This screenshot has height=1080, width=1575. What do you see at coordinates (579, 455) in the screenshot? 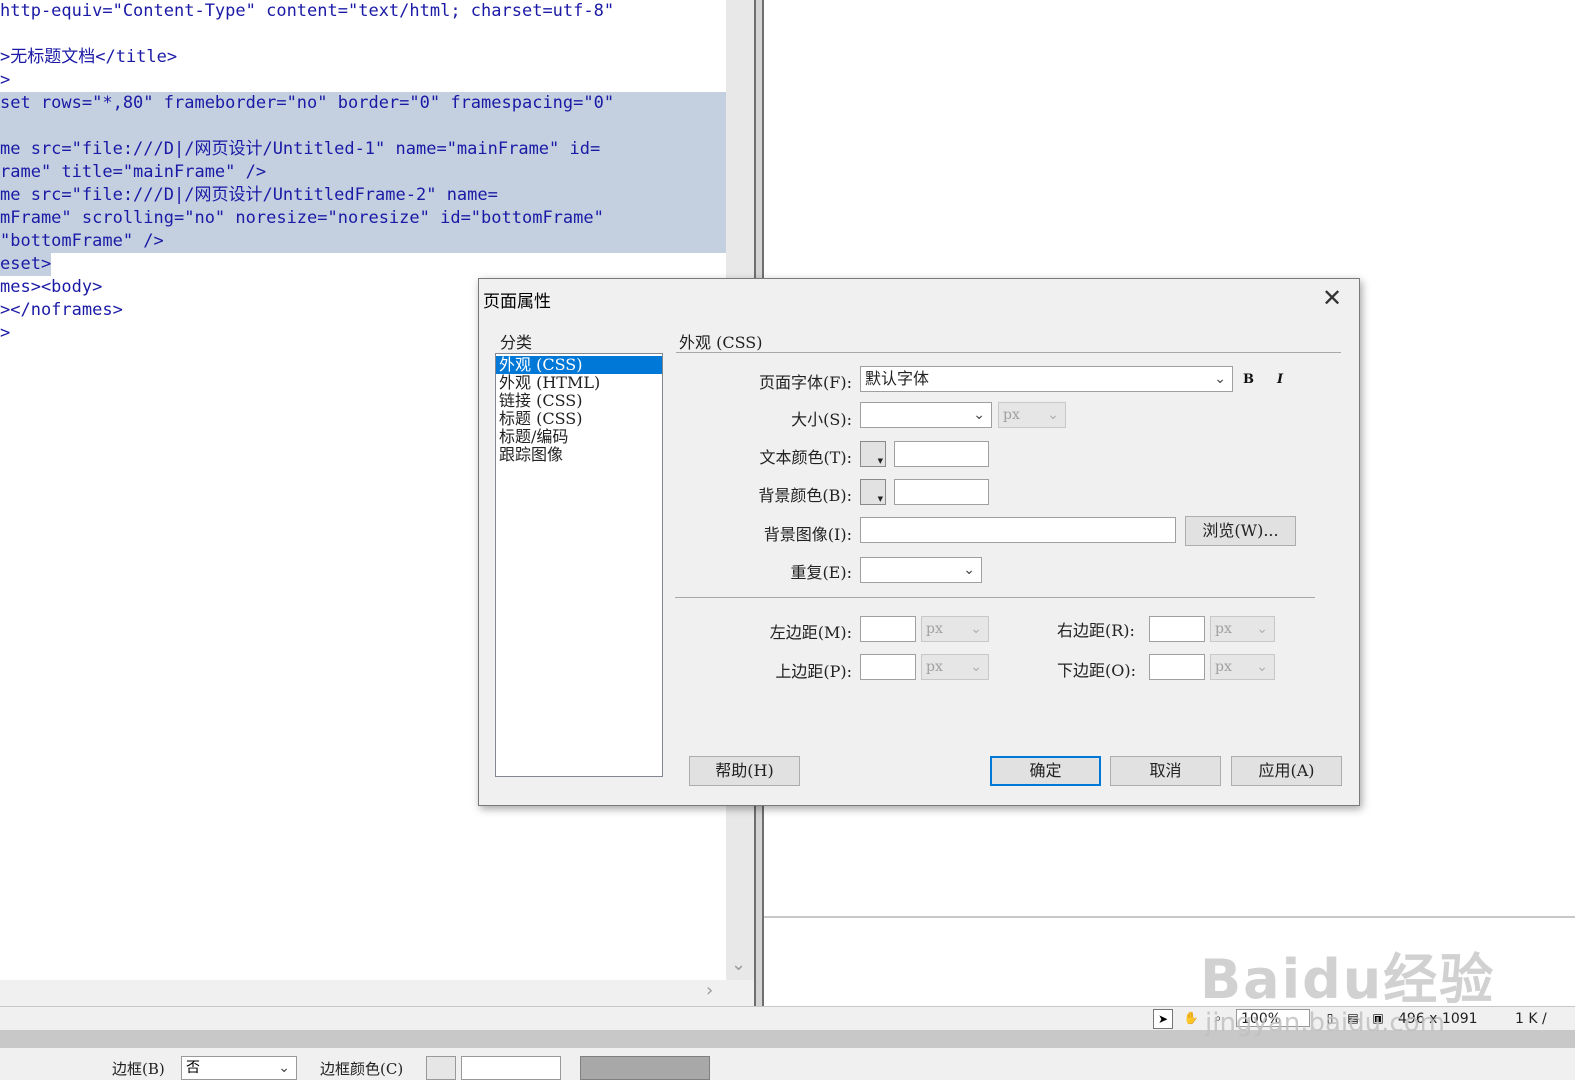
I see `category-item: 跟踪图像` at bounding box center [579, 455].